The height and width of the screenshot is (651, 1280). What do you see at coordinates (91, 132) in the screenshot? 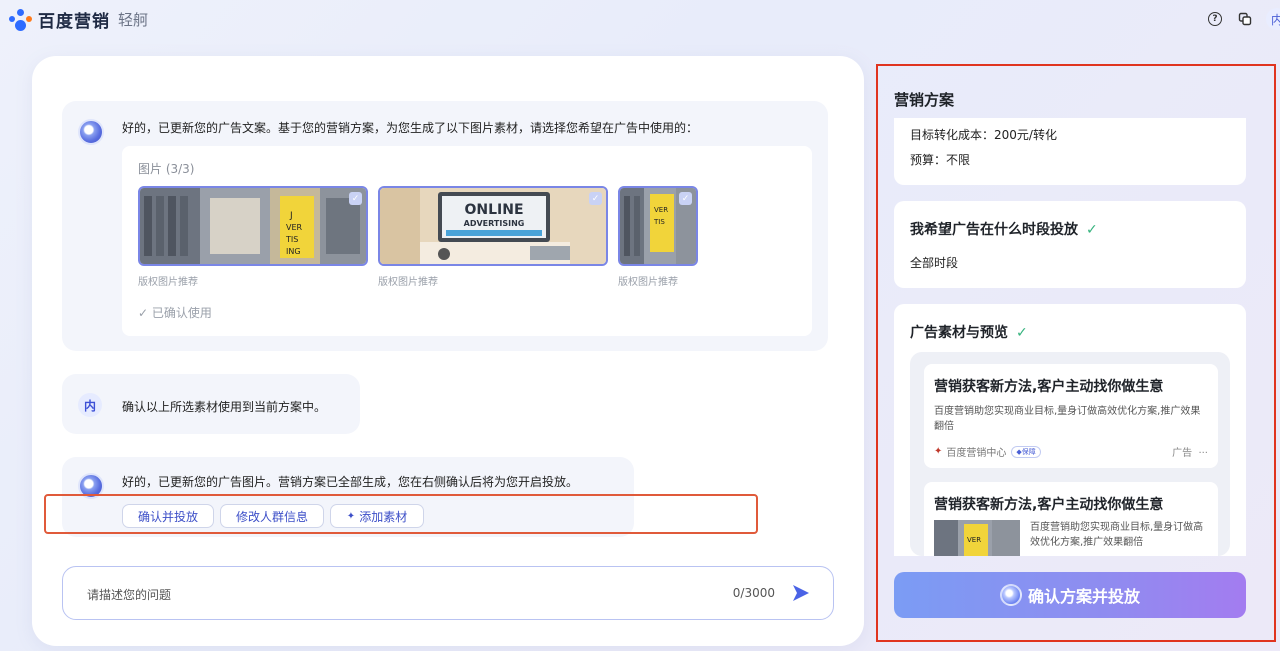
I see `bot-avatar` at bounding box center [91, 132].